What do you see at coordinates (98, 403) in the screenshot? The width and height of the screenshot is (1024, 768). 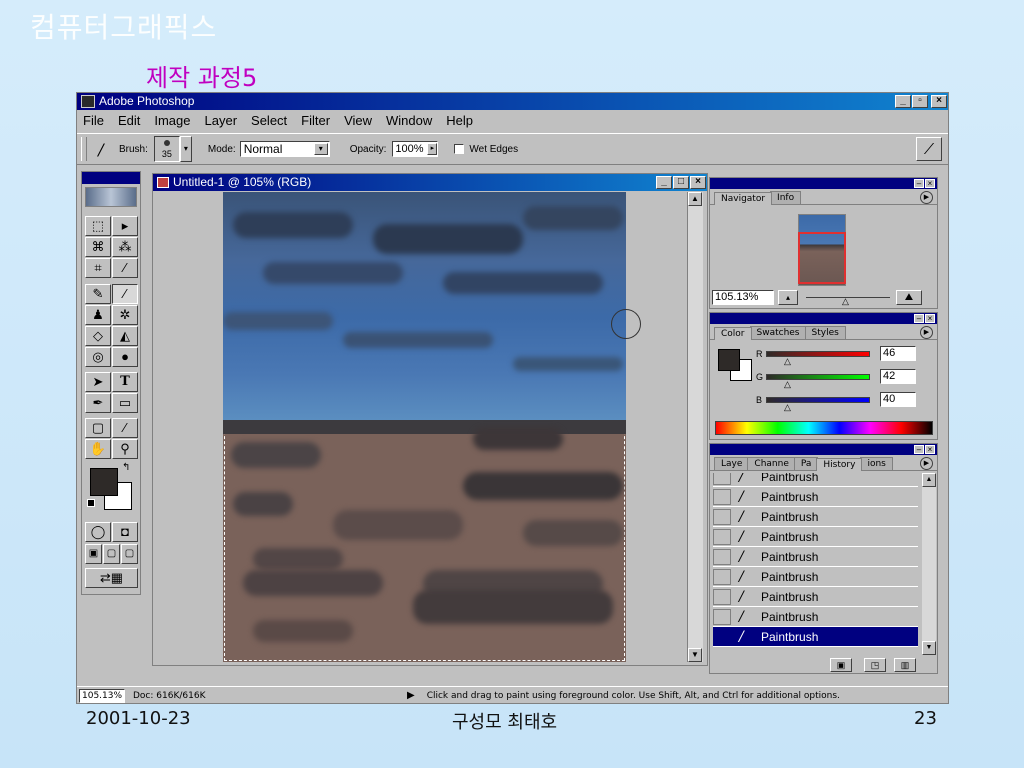 I see `pen-tool-icon: ✒` at bounding box center [98, 403].